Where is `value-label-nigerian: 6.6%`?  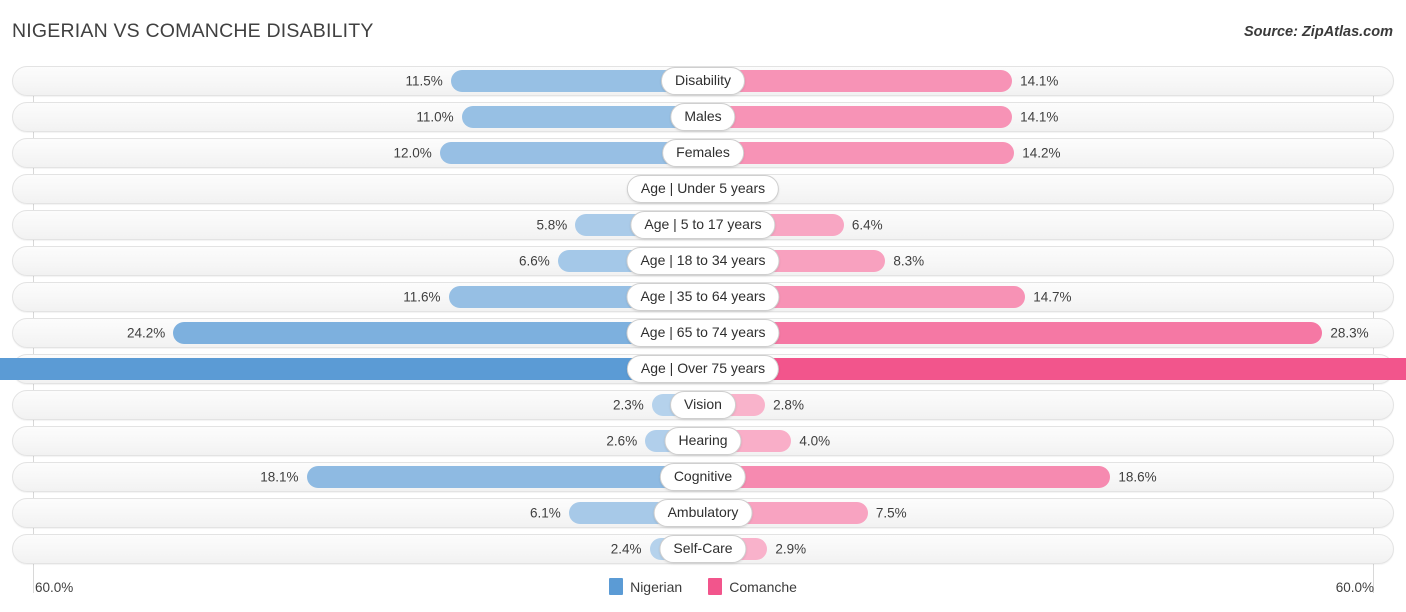 value-label-nigerian: 6.6% is located at coordinates (534, 261).